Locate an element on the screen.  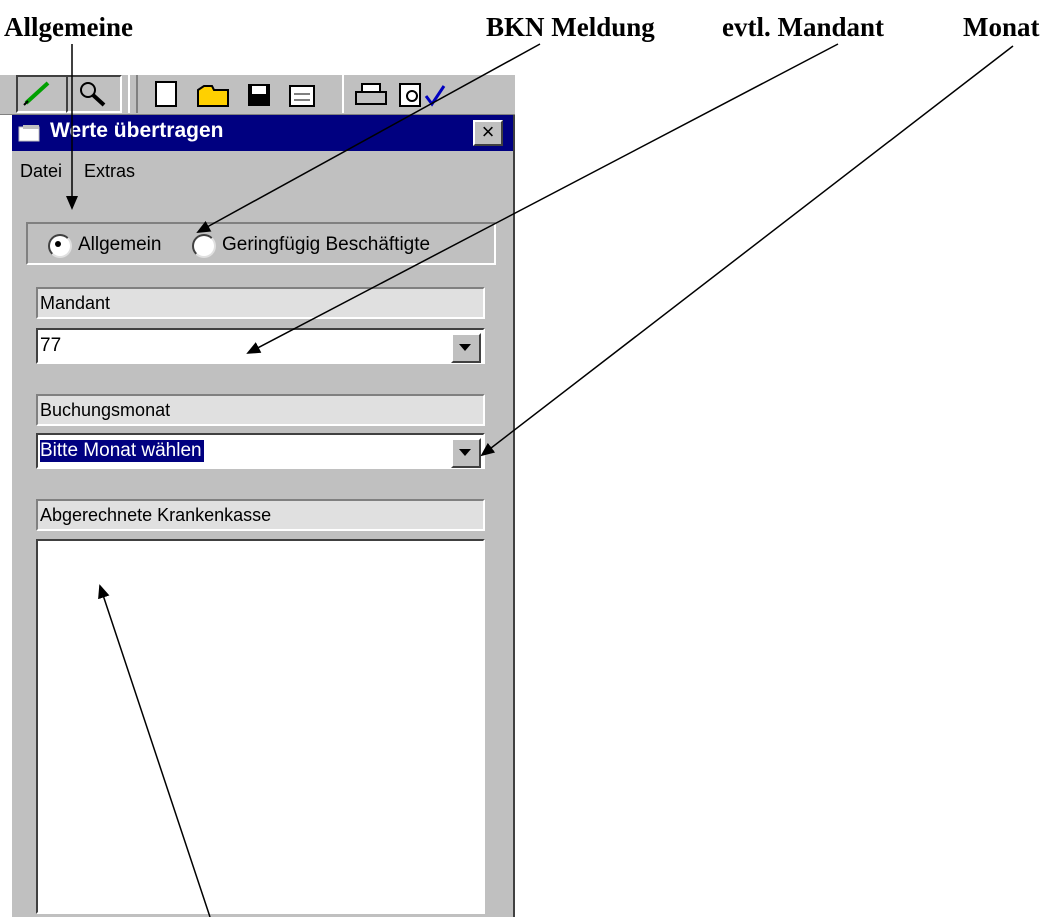
arrow-health-insurer is located at coordinates (154, 750).